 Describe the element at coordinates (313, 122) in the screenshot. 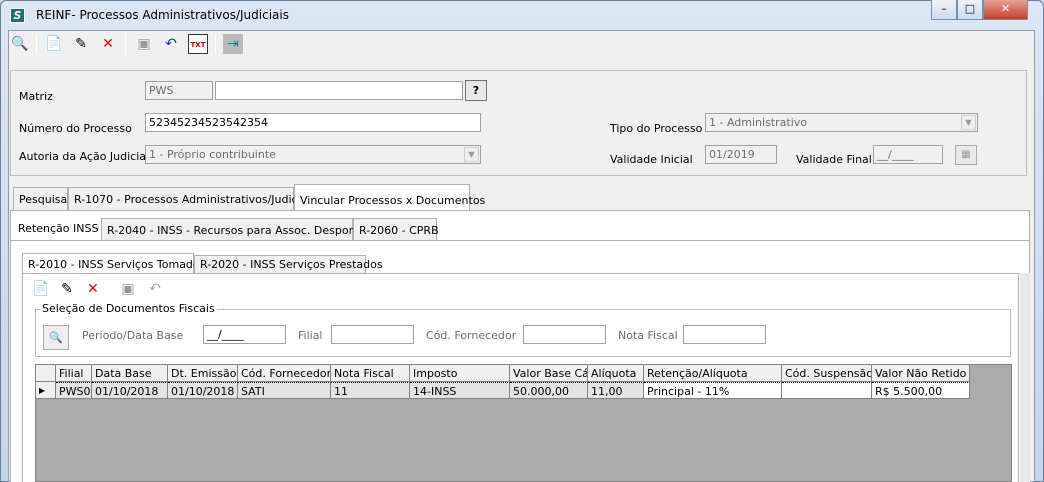

I see `numero-processo-input: 52345234523542354` at that location.